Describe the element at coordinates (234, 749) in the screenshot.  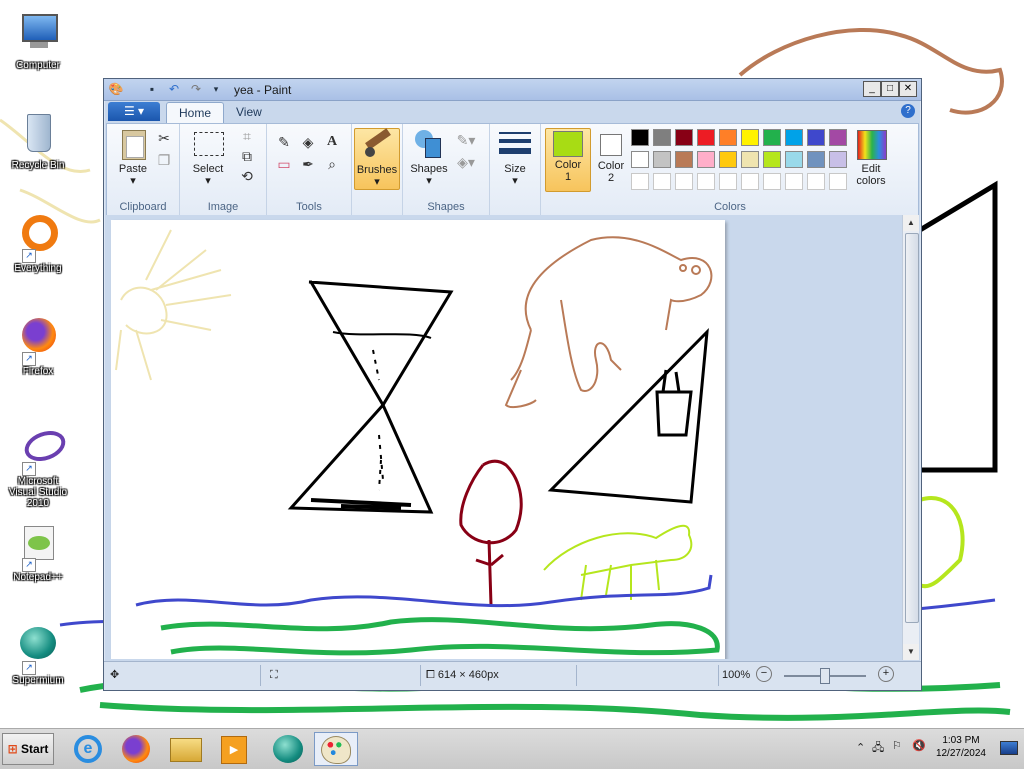
I see `taskbar-media-player: ▶` at that location.